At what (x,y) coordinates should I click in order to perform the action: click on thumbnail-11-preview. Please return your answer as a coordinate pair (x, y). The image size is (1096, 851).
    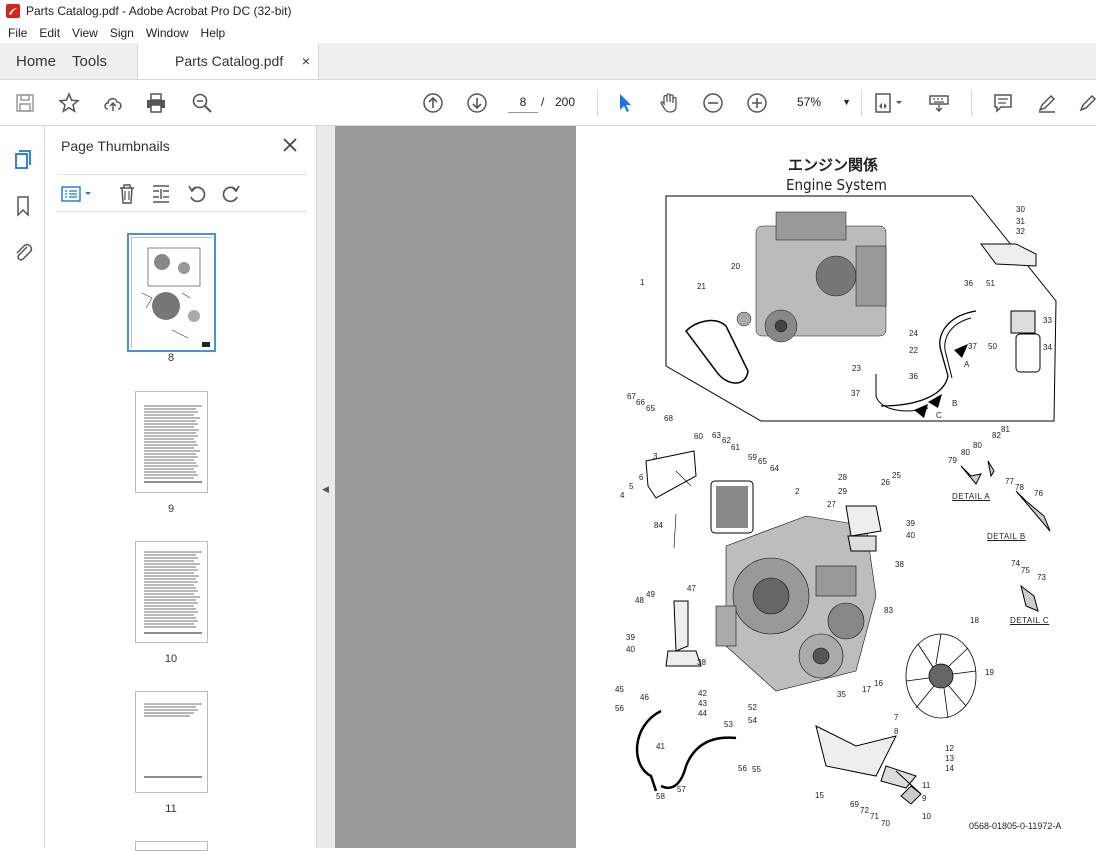
    Looking at the image, I should click on (173, 740).